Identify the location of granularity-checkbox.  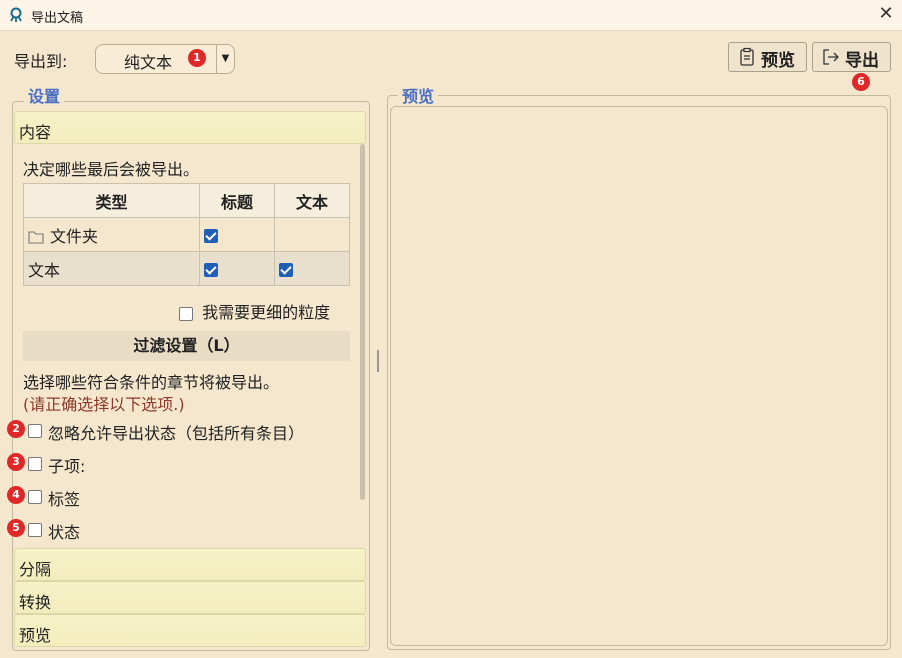
(186, 313).